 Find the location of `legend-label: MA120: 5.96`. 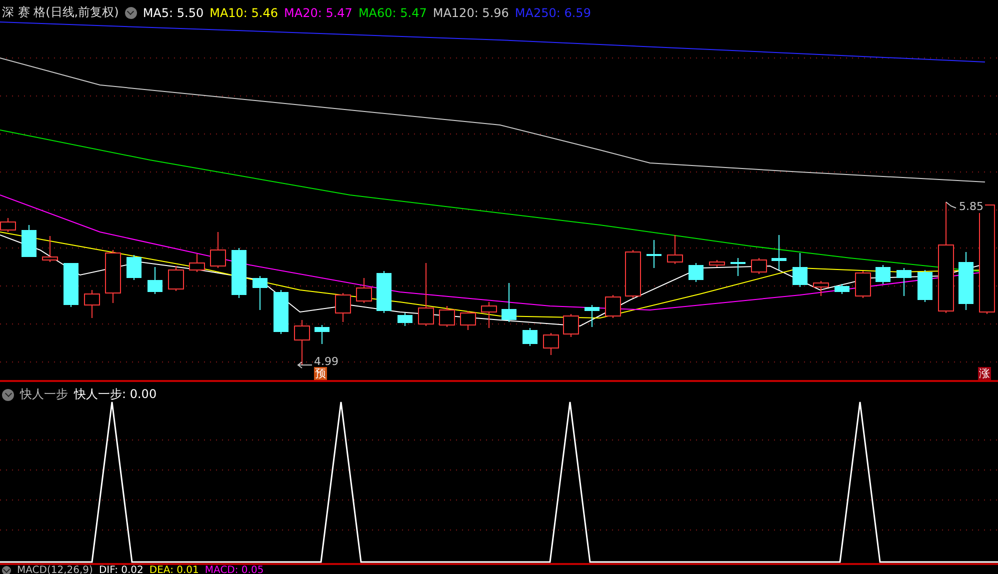

legend-label: MA120: 5.96 is located at coordinates (470, 13).